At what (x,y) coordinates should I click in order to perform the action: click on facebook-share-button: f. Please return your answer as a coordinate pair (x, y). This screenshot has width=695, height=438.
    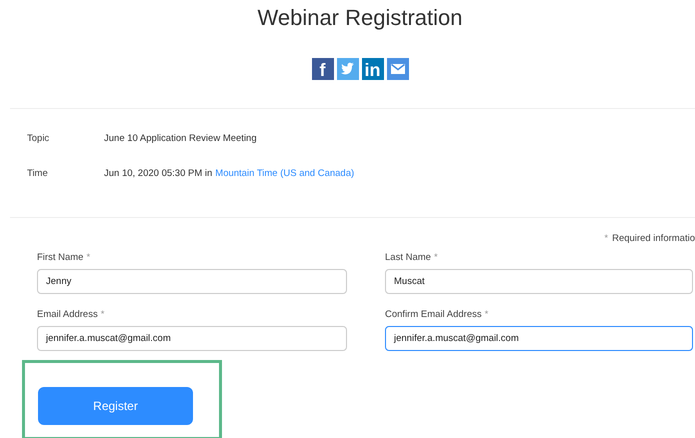
    Looking at the image, I should click on (323, 69).